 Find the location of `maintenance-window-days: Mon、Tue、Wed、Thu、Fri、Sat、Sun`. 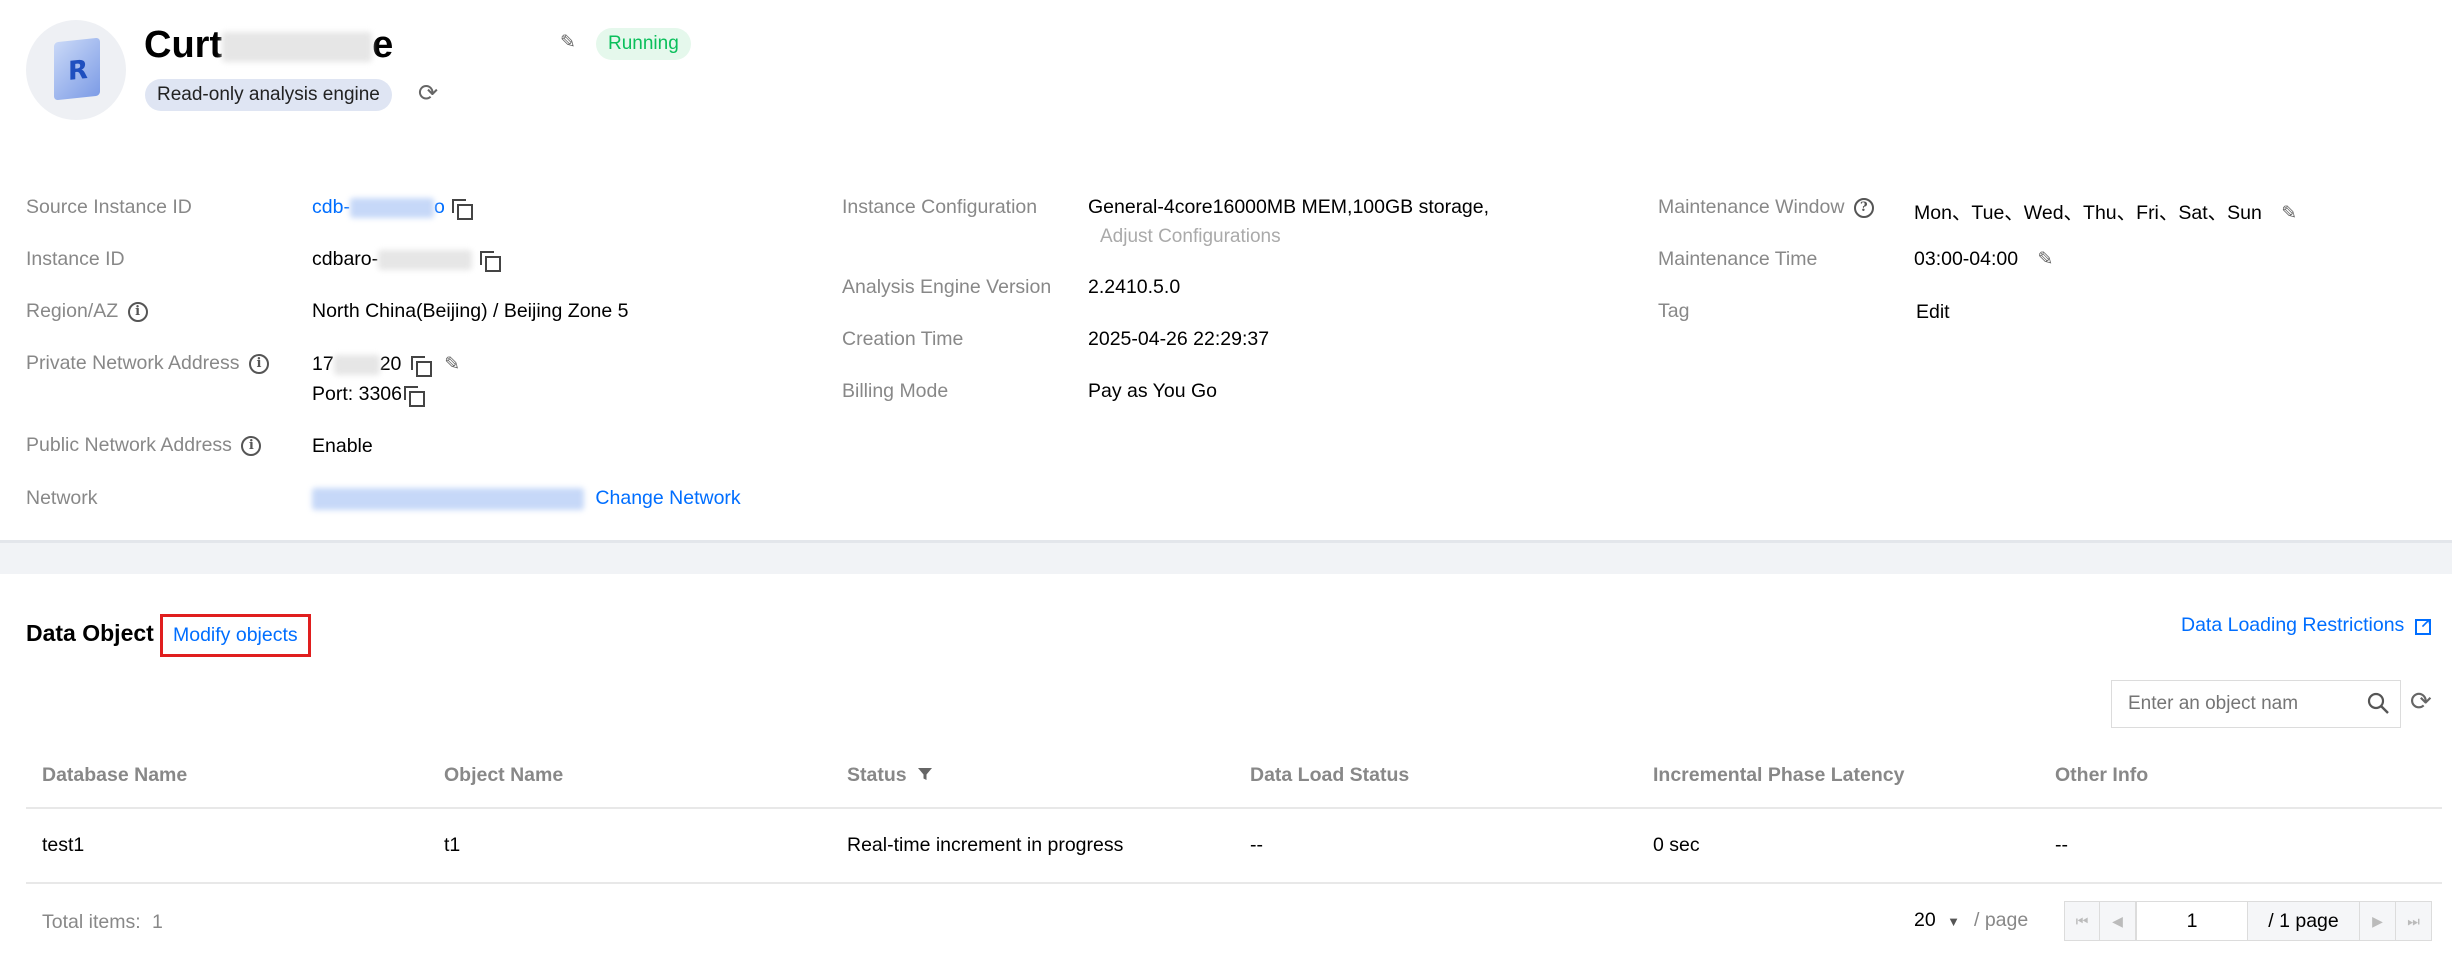

maintenance-window-days: Mon、Tue、Wed、Thu、Fri、Sat、Sun is located at coordinates (2088, 213).